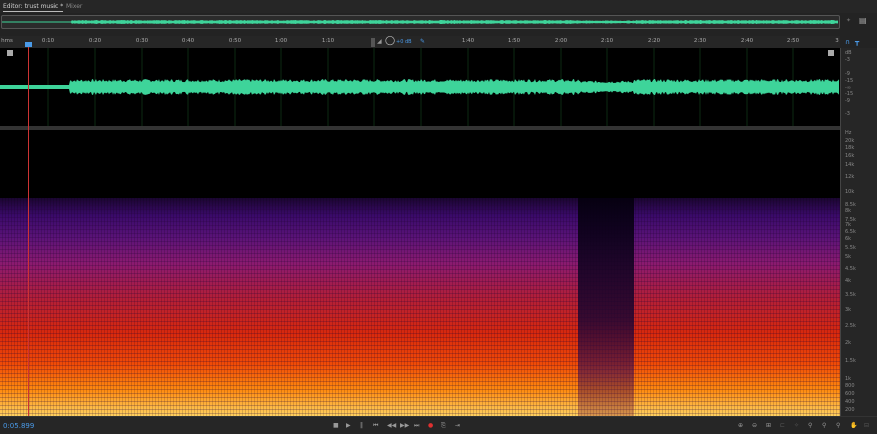 Image resolution: width=877 pixels, height=434 pixels. What do you see at coordinates (142, 41) in the screenshot?
I see `ruler-tick: 0:30` at bounding box center [142, 41].